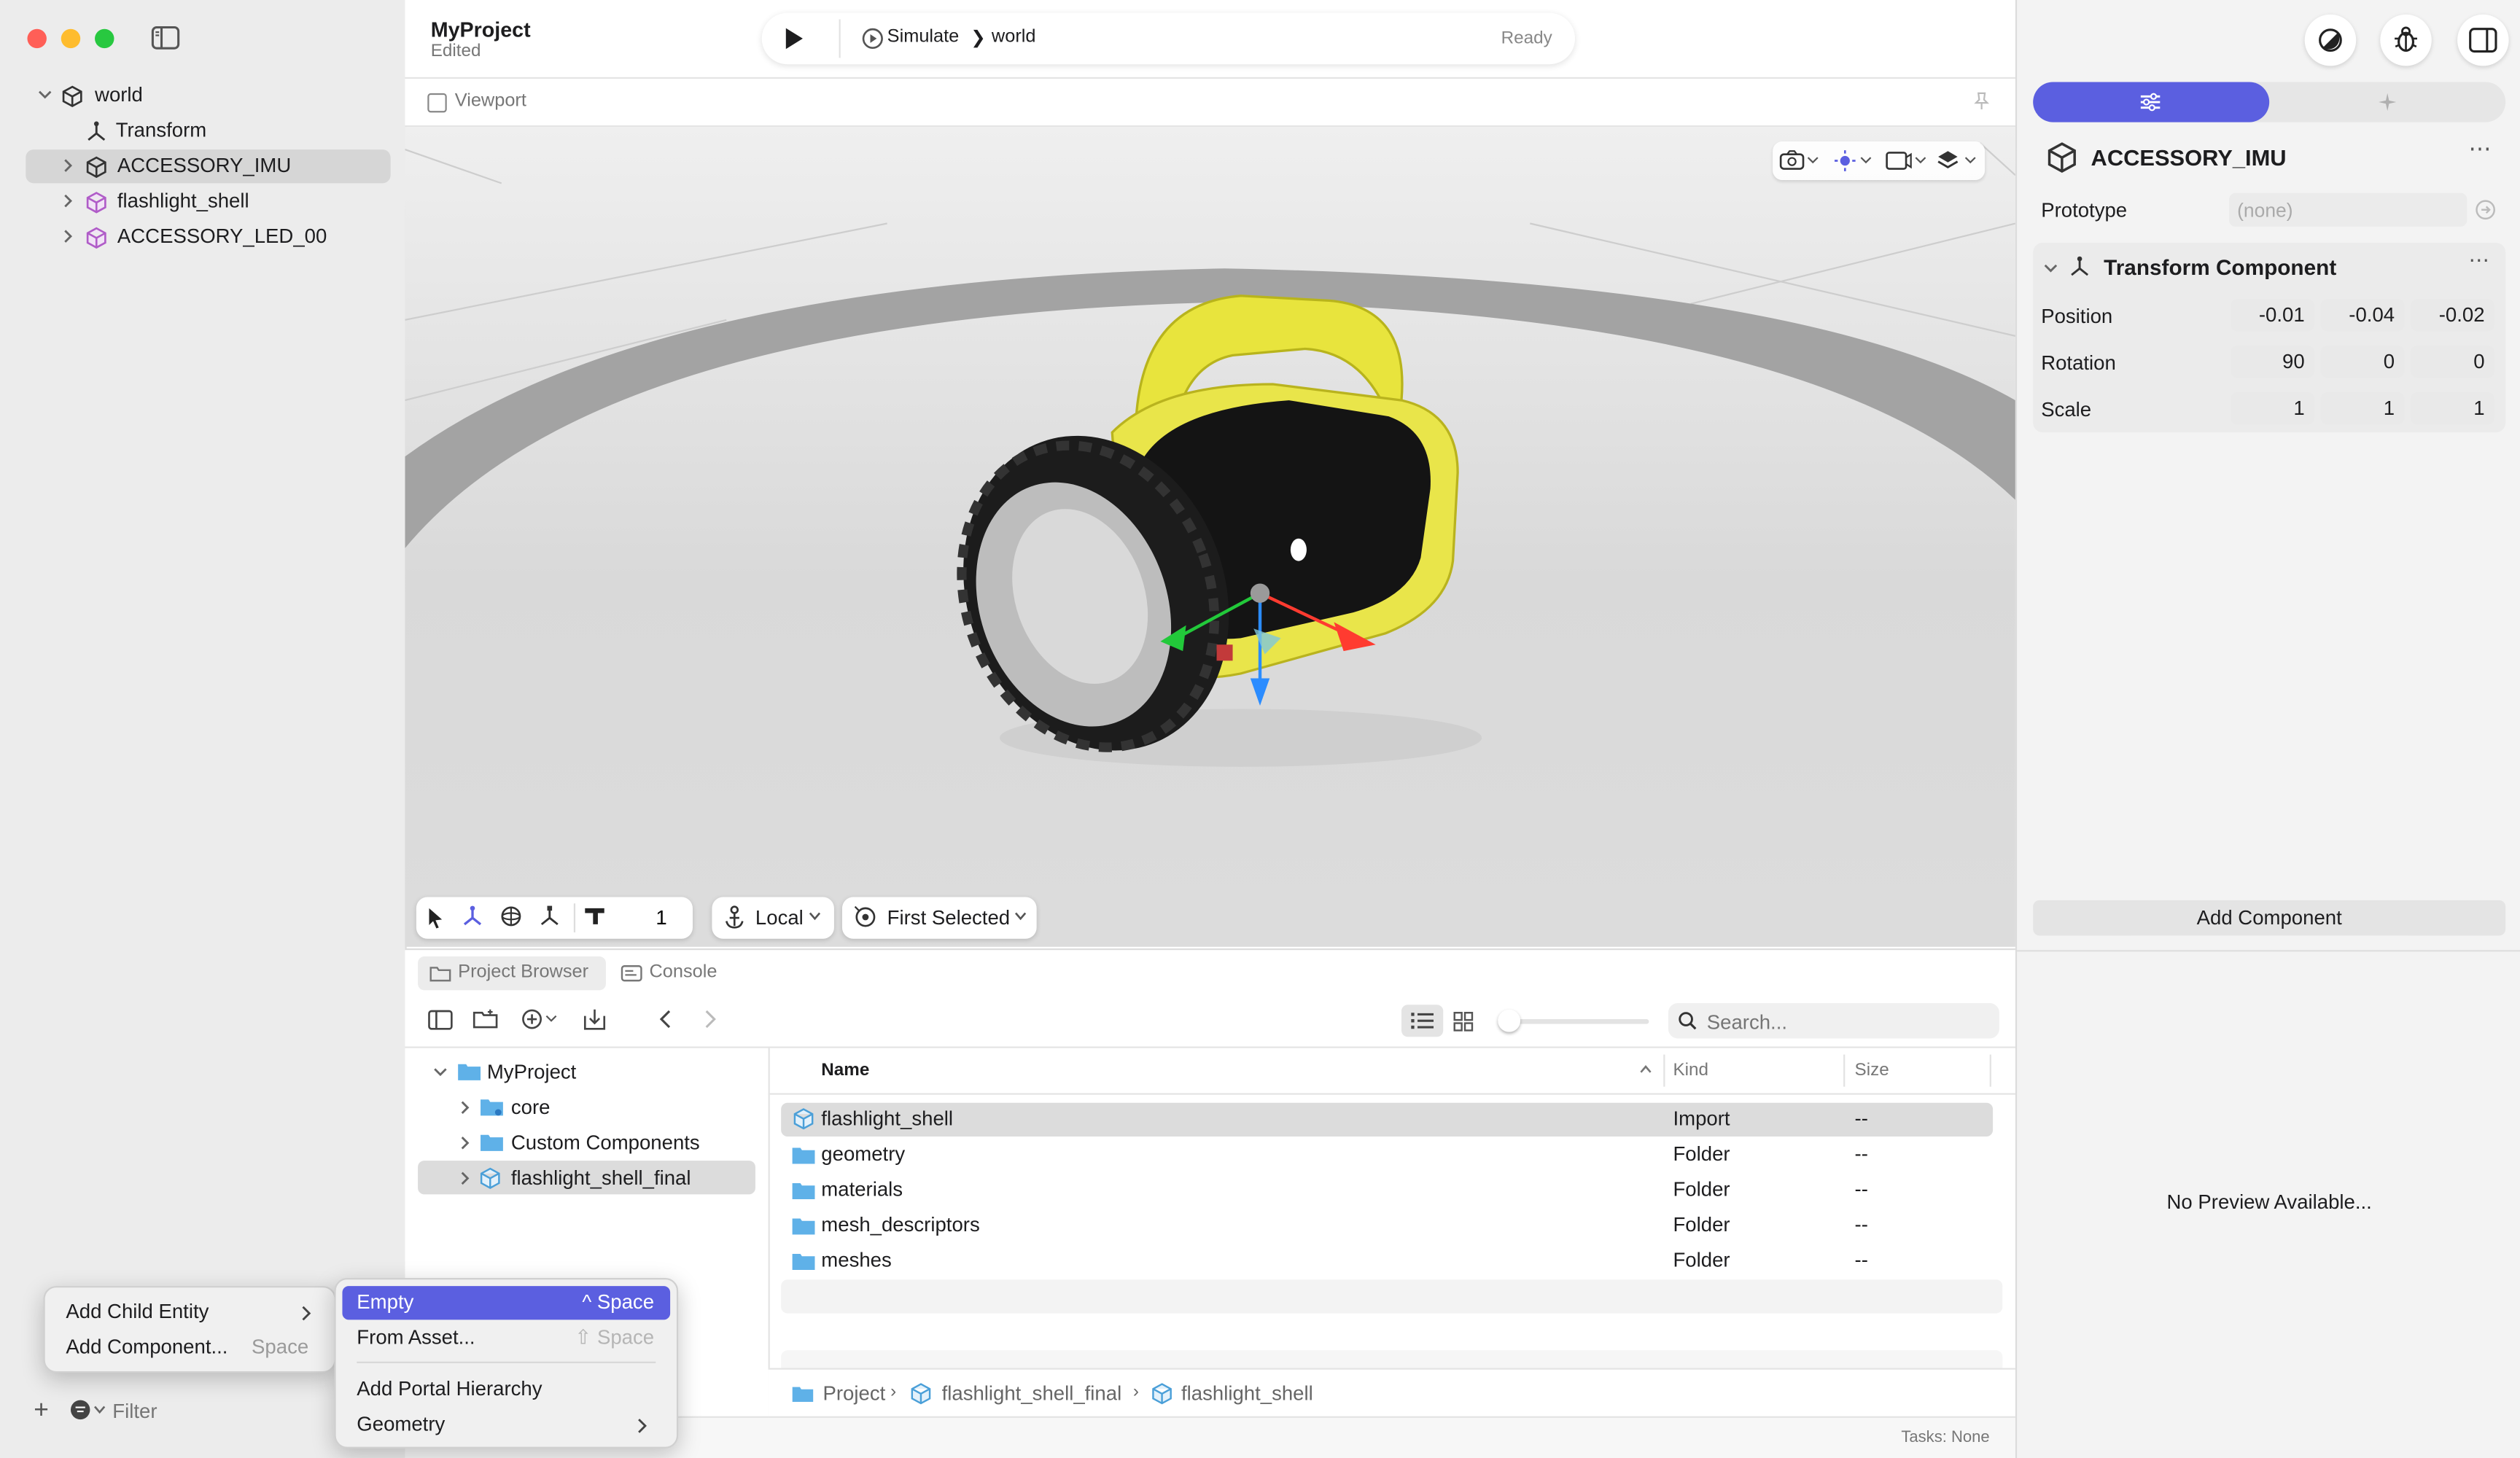 The height and width of the screenshot is (1458, 2520). Describe the element at coordinates (188, 1312) in the screenshot. I see `add-child-entity-item: Add Child Entity` at that location.